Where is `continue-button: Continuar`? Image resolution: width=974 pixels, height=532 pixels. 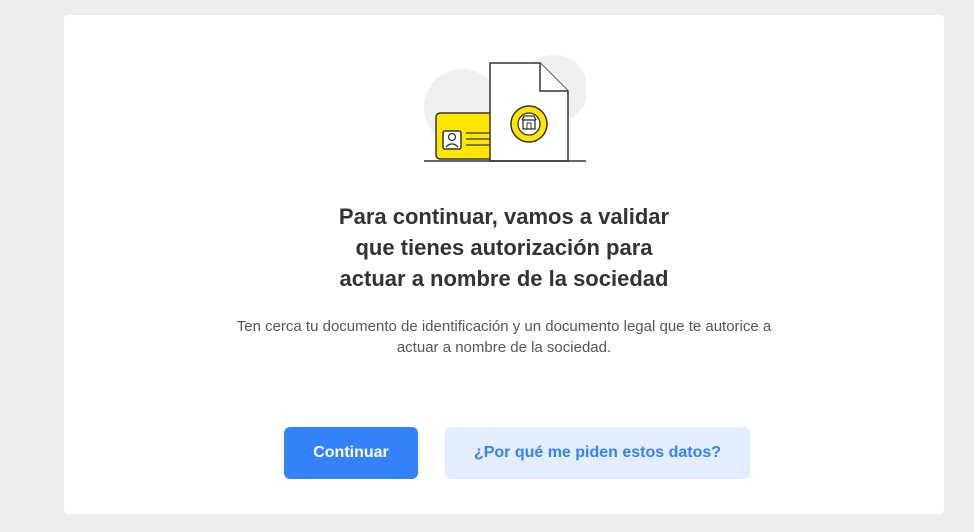
continue-button: Continuar is located at coordinates (351, 453).